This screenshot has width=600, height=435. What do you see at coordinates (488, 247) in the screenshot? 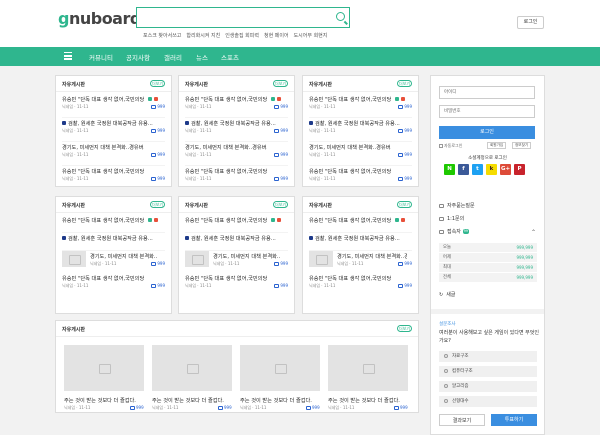
I see `visitor-stat-row: 오늘 999,999` at bounding box center [488, 247].